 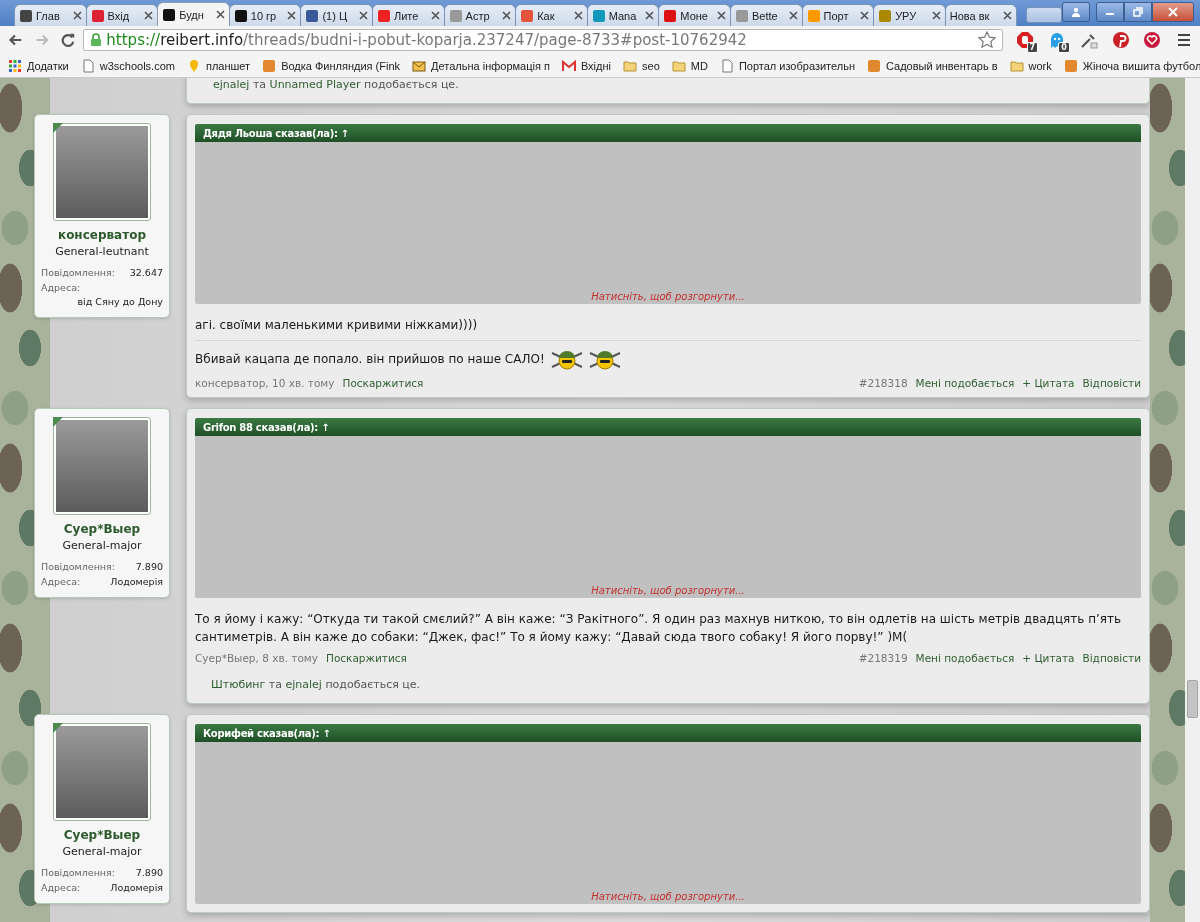 I want to click on bookmark-link: Портал изобразительн, so click(x=796, y=65).